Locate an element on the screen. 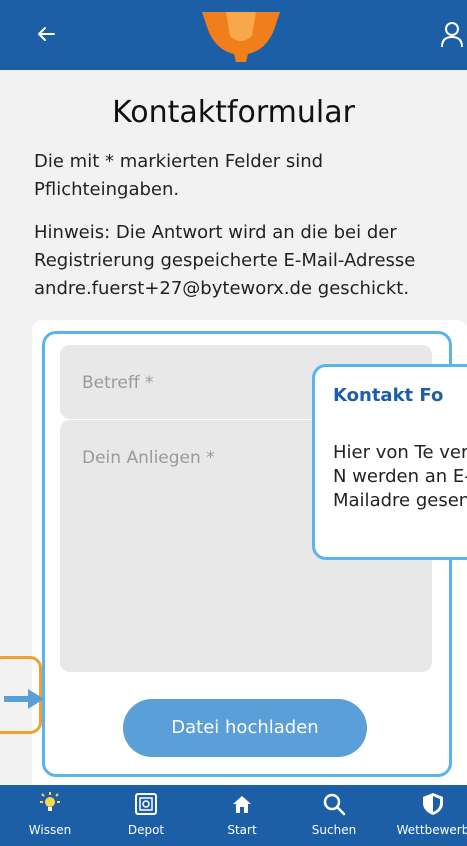 The image size is (467, 846). nav-depot-label: Depot is located at coordinates (146, 830).